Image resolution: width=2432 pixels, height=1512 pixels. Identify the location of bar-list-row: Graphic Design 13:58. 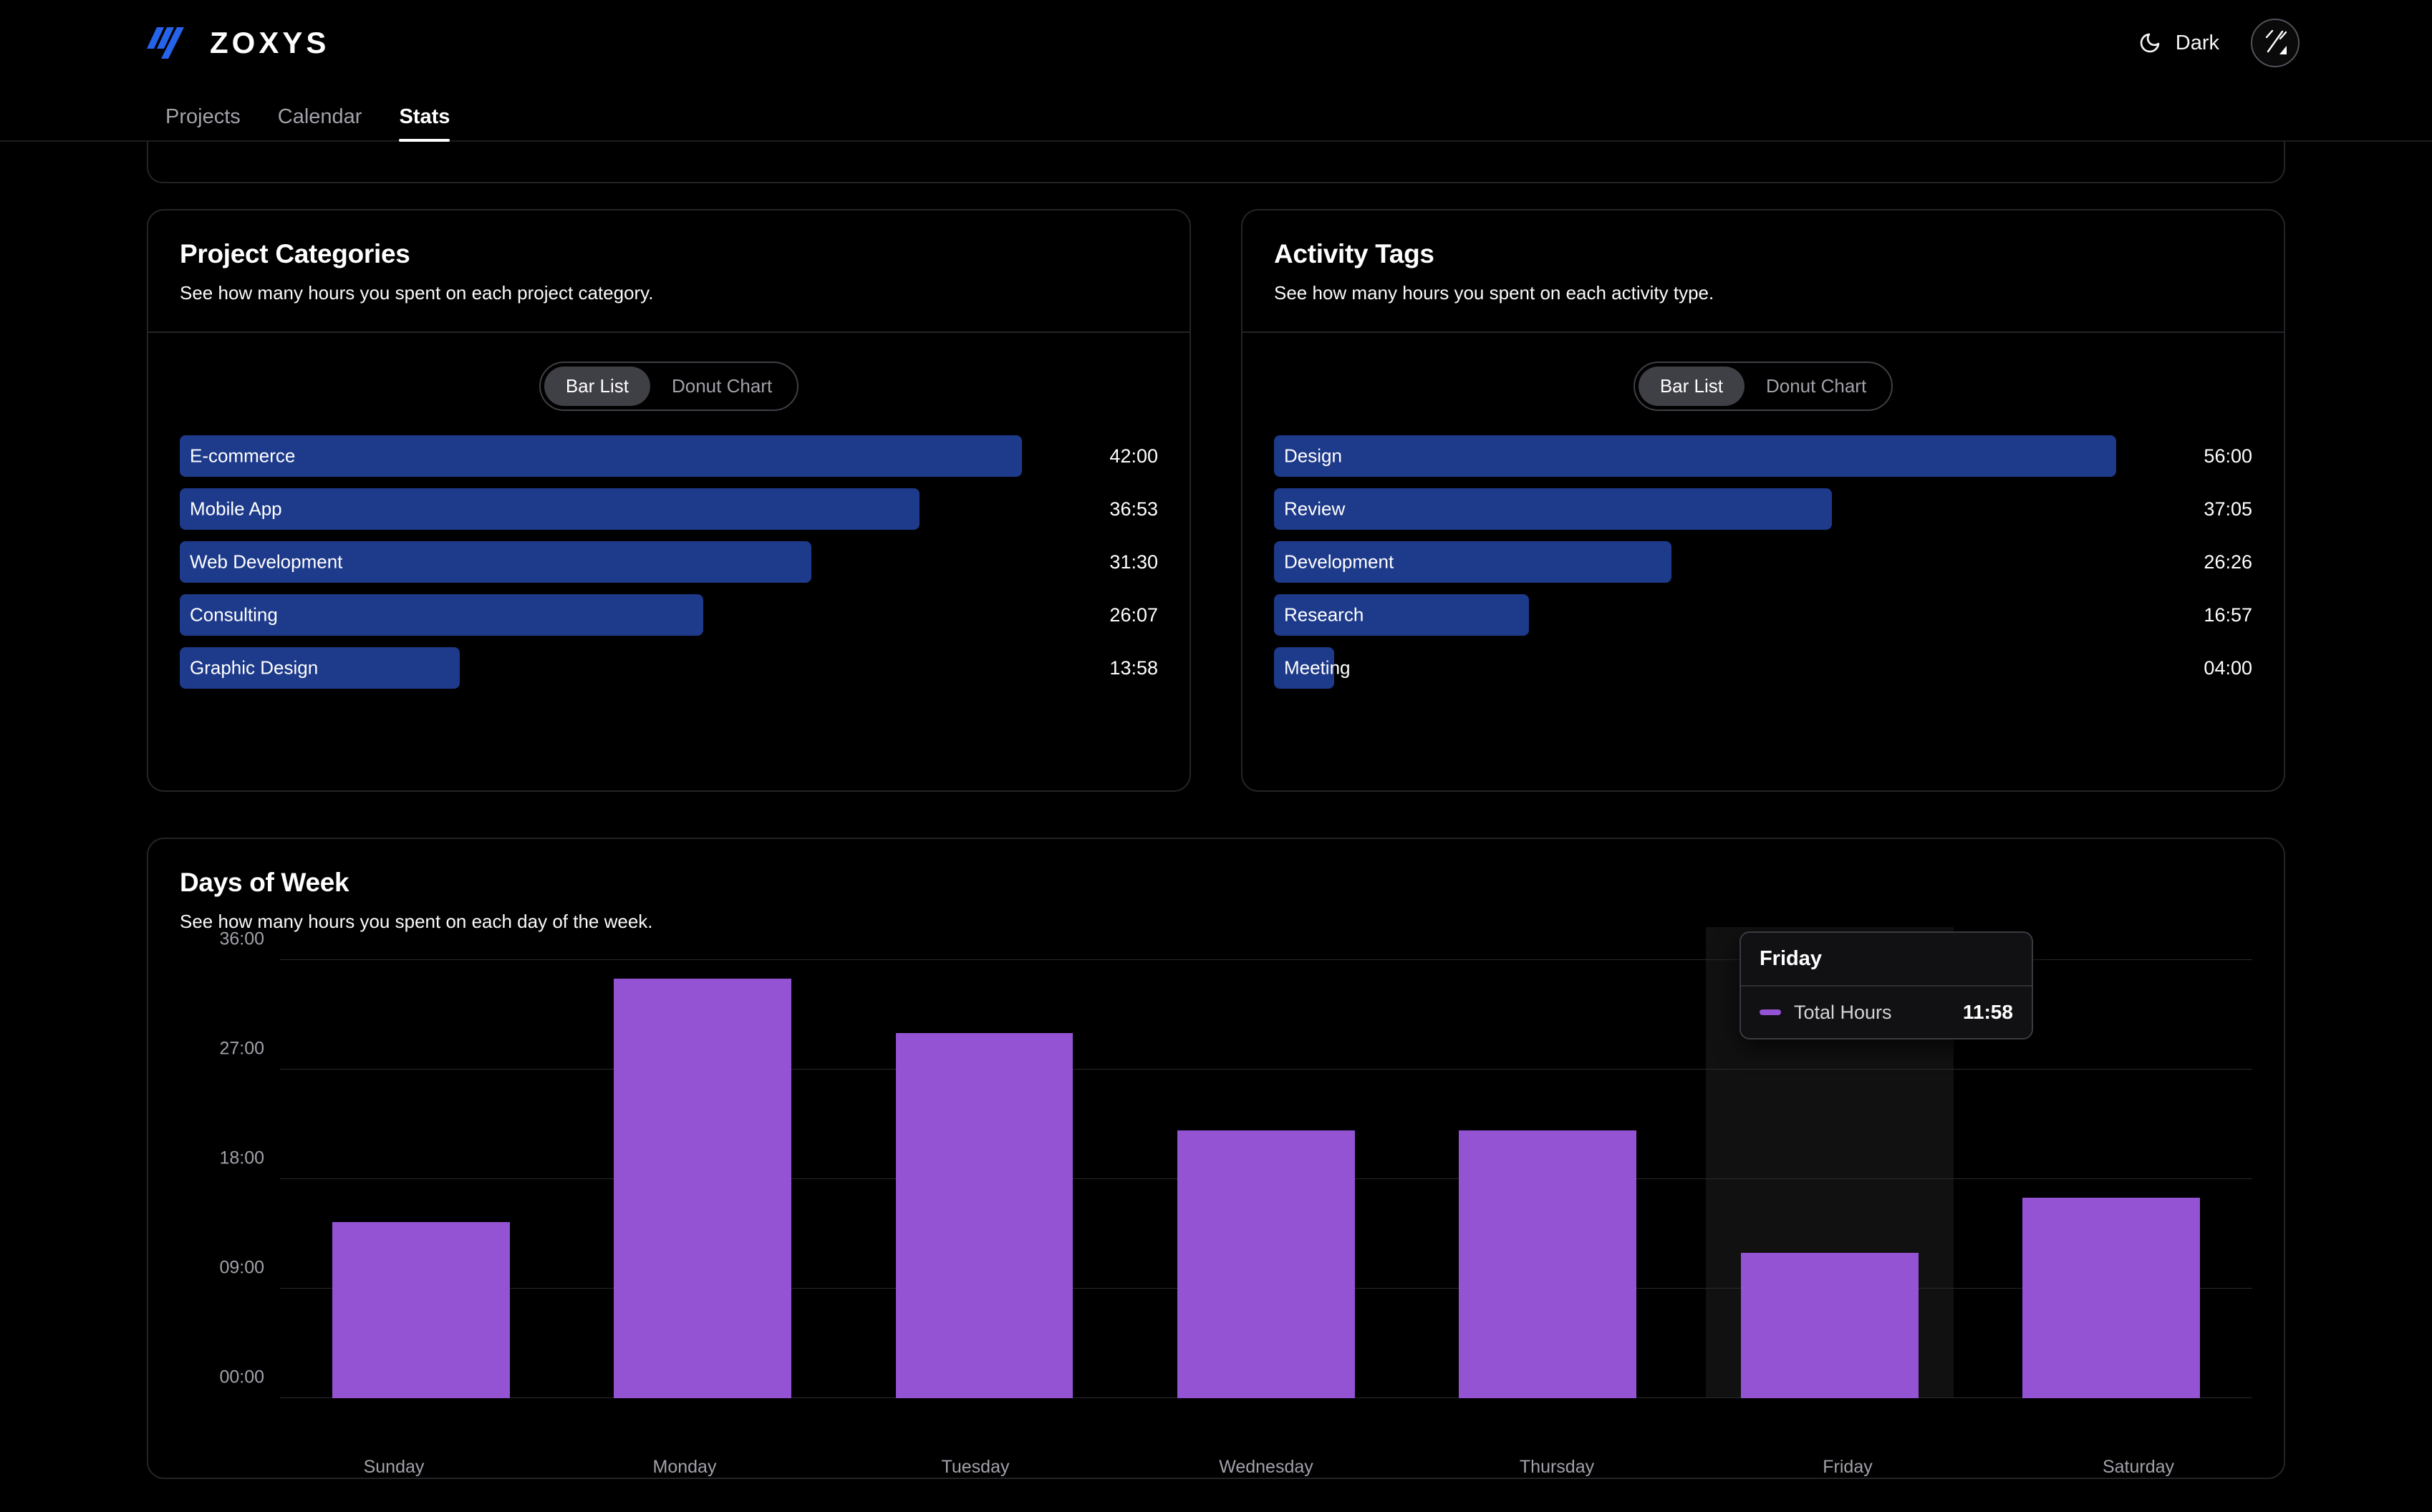
(669, 668).